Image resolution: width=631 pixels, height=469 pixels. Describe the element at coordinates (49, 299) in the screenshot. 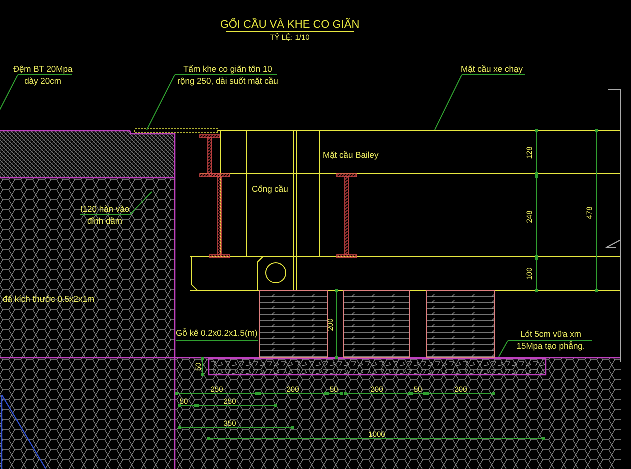

I see `drawing-label: đá kích thước 0.5x2x1m` at that location.